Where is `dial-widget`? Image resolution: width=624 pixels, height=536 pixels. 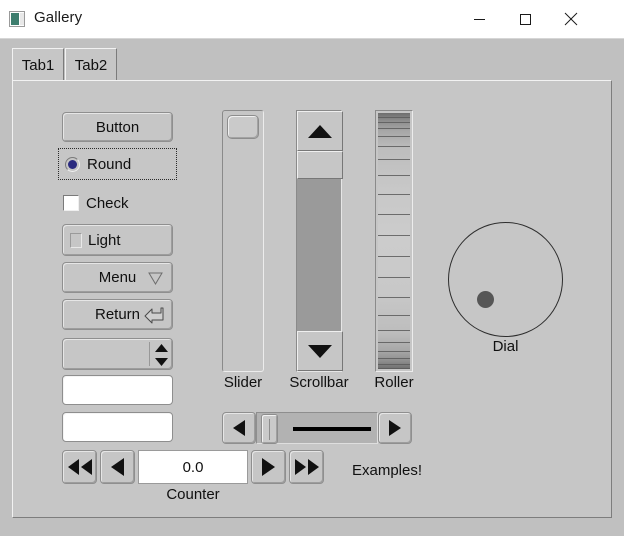 dial-widget is located at coordinates (505, 279).